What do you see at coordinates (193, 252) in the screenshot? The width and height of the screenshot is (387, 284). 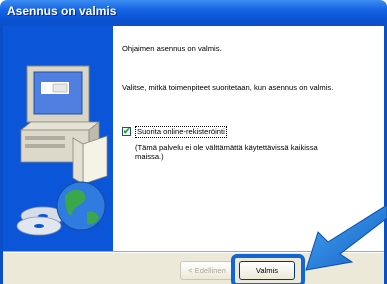 I see `button-divider` at bounding box center [193, 252].